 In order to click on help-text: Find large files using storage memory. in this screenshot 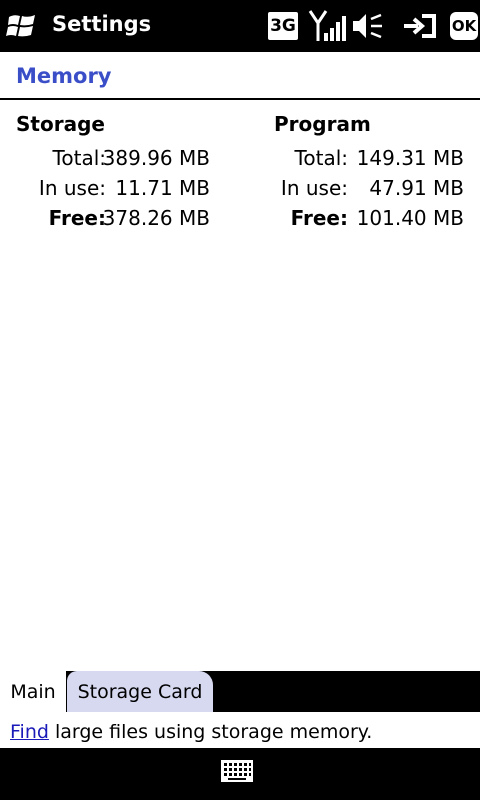, I will do `click(240, 730)`.